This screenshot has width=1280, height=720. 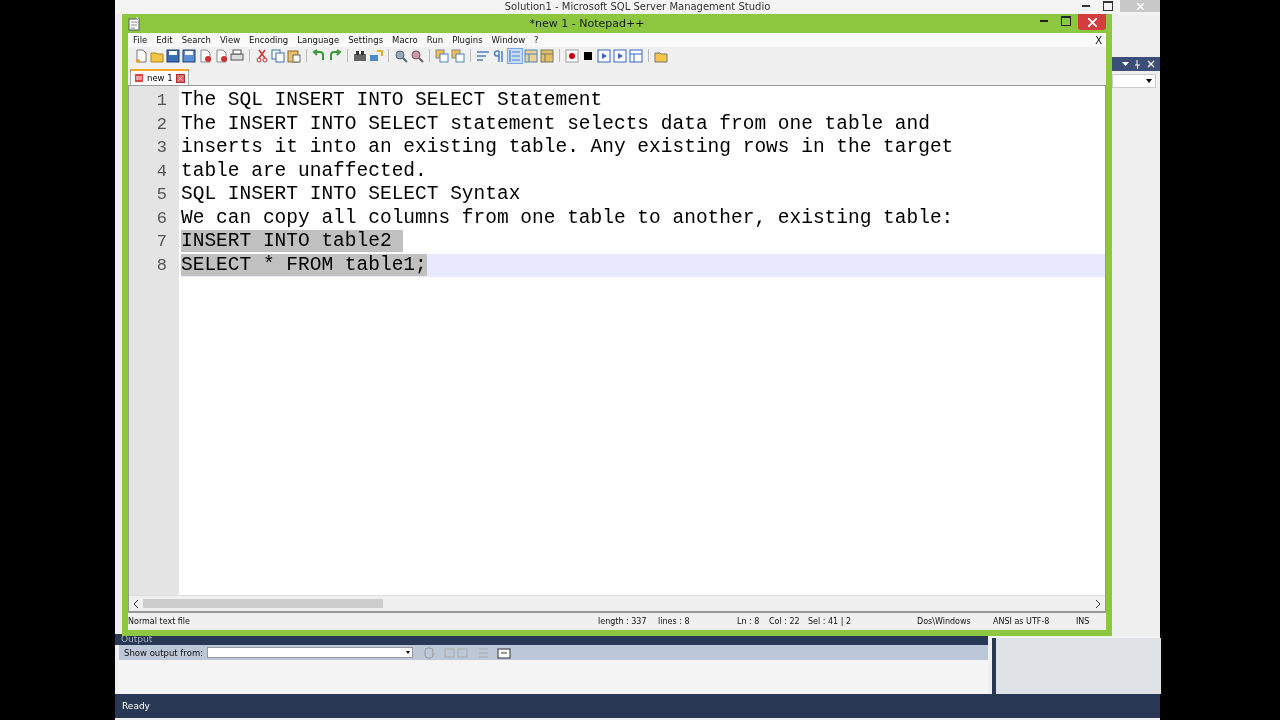 What do you see at coordinates (159, 77) in the screenshot?
I see `document-tab: new 1` at bounding box center [159, 77].